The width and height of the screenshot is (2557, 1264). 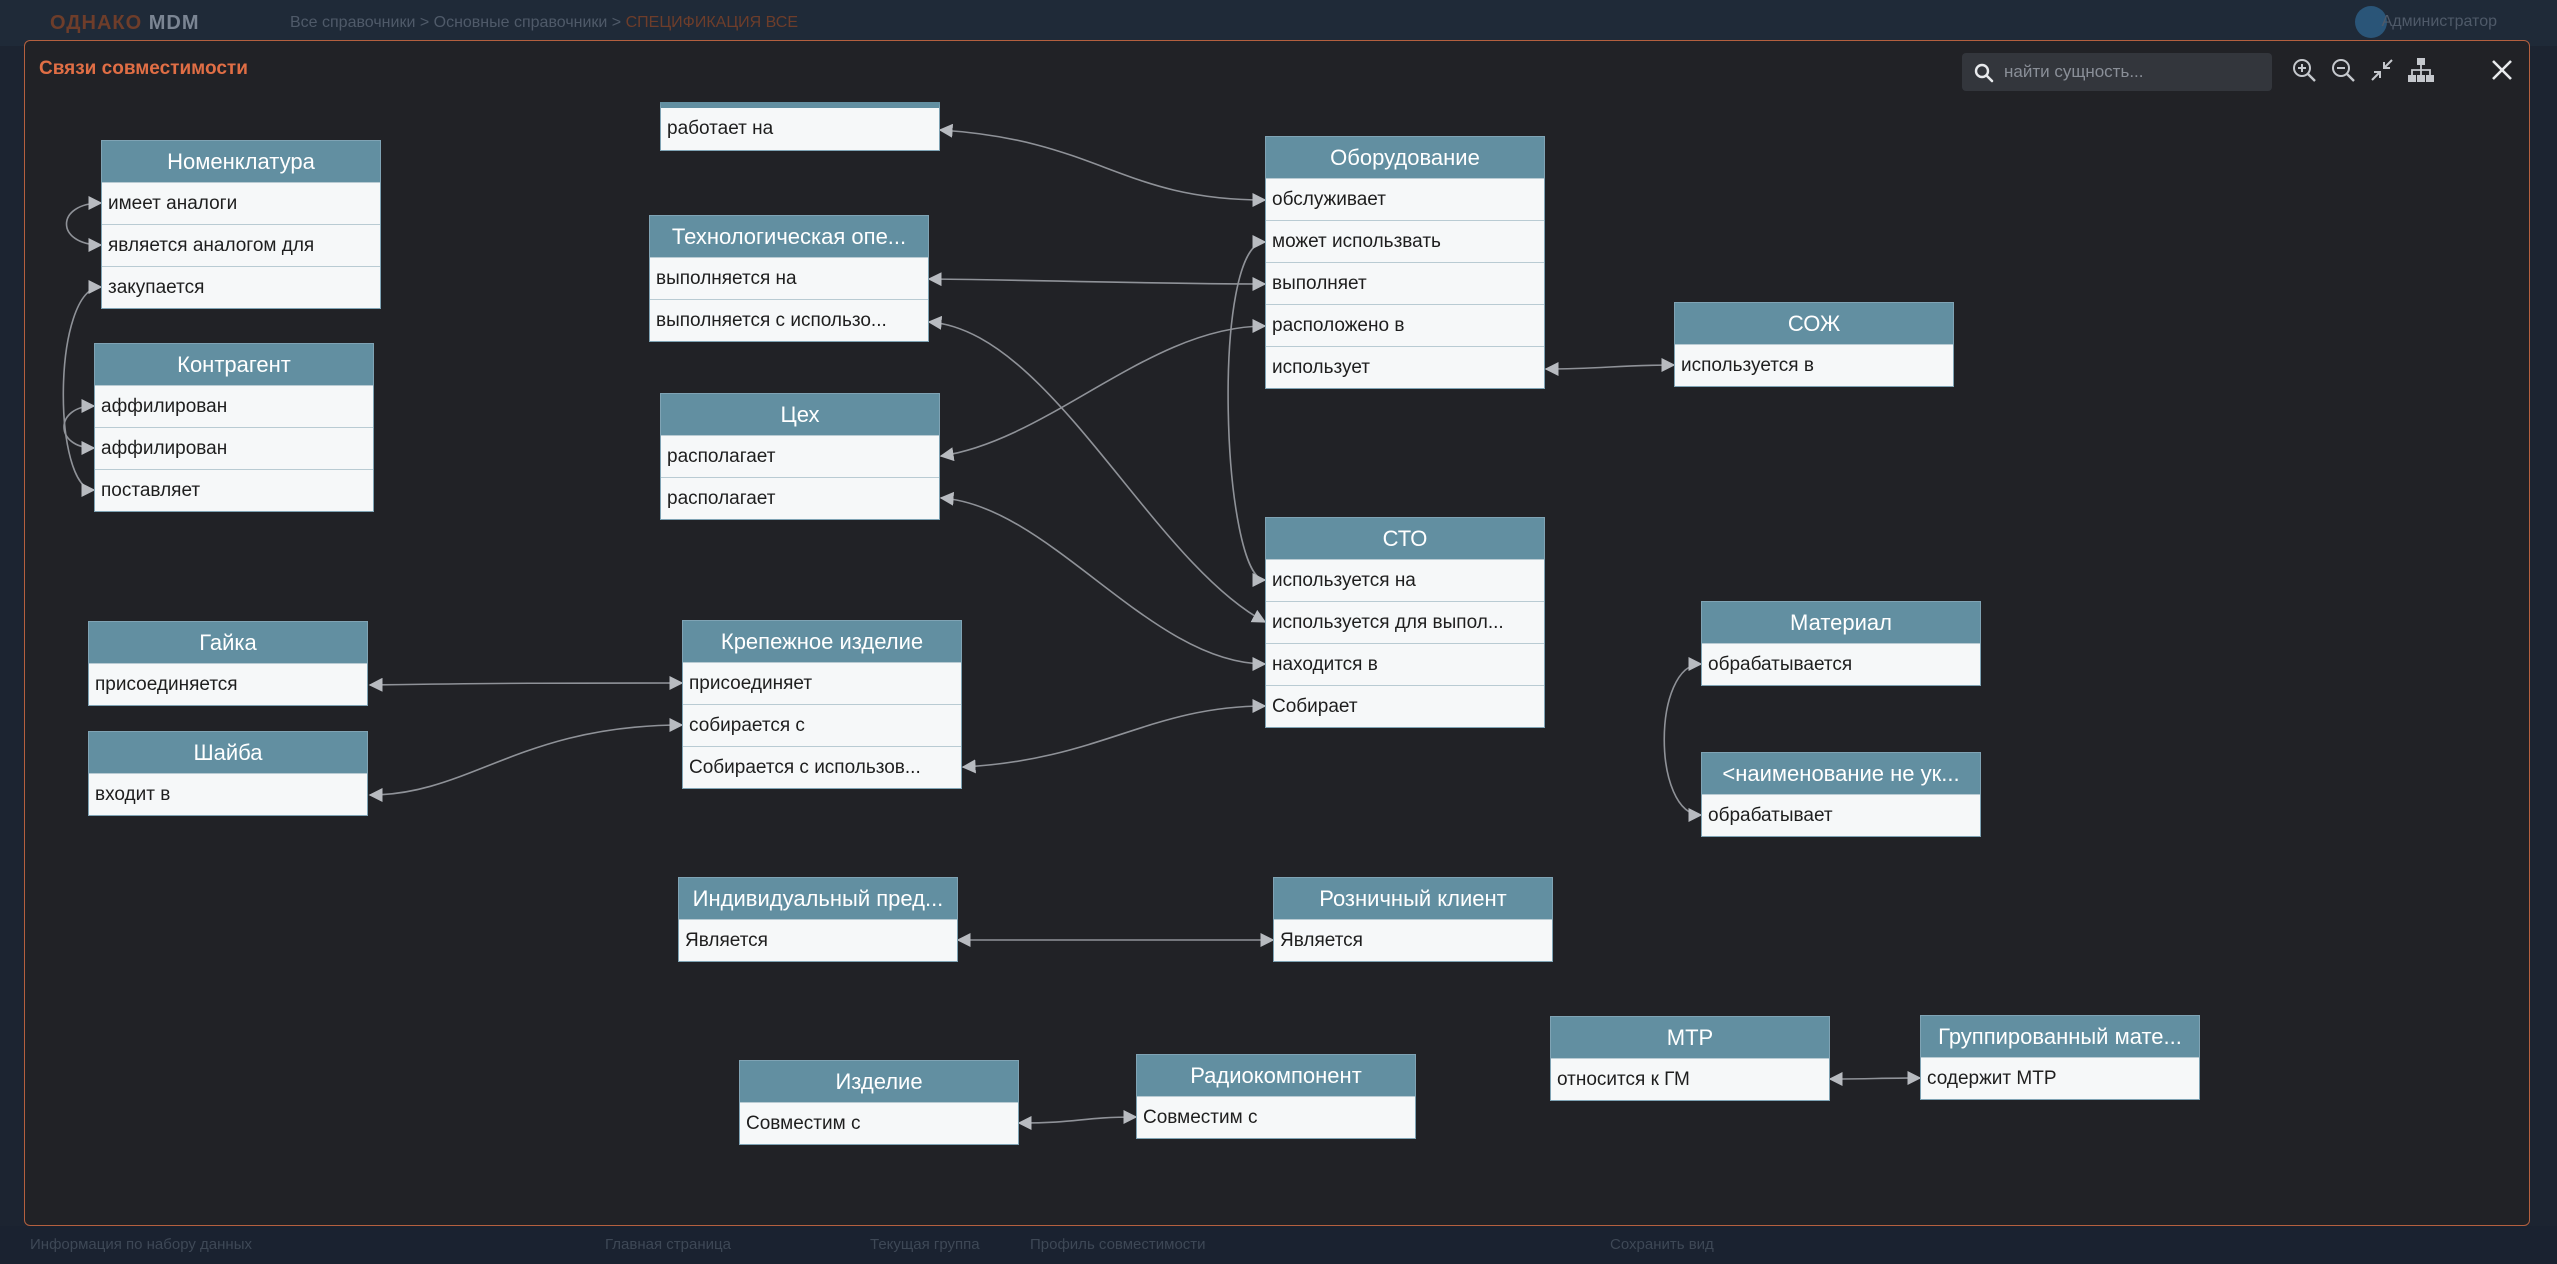 I want to click on entity-unnamed: <наименование не ук... обрабатывает, so click(x=1841, y=794).